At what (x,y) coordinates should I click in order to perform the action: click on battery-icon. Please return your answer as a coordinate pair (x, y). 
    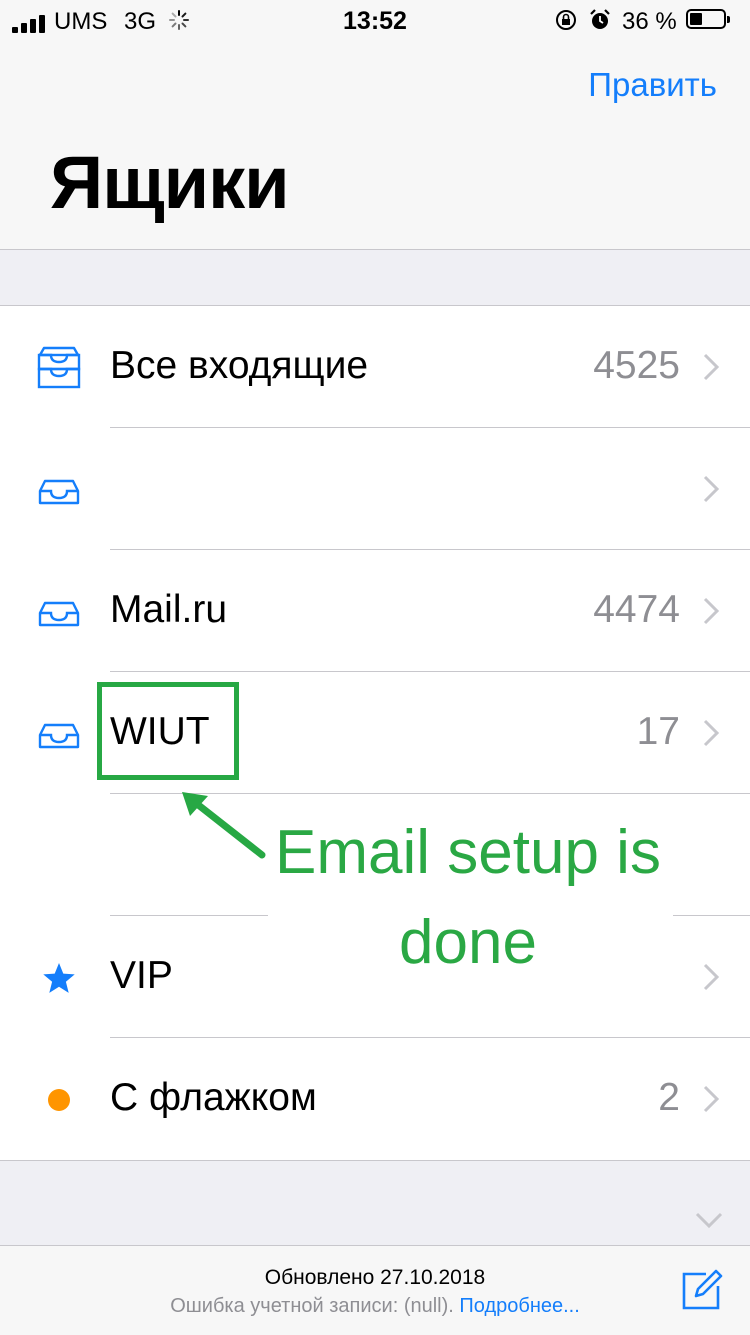
    Looking at the image, I should click on (708, 19).